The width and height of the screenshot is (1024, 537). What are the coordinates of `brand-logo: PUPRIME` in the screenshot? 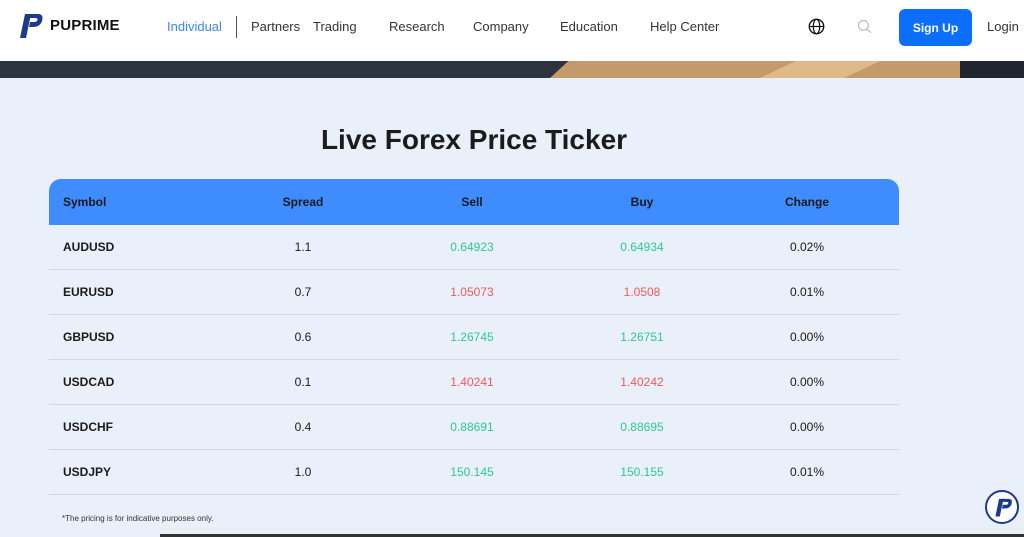 It's located at (67, 25).